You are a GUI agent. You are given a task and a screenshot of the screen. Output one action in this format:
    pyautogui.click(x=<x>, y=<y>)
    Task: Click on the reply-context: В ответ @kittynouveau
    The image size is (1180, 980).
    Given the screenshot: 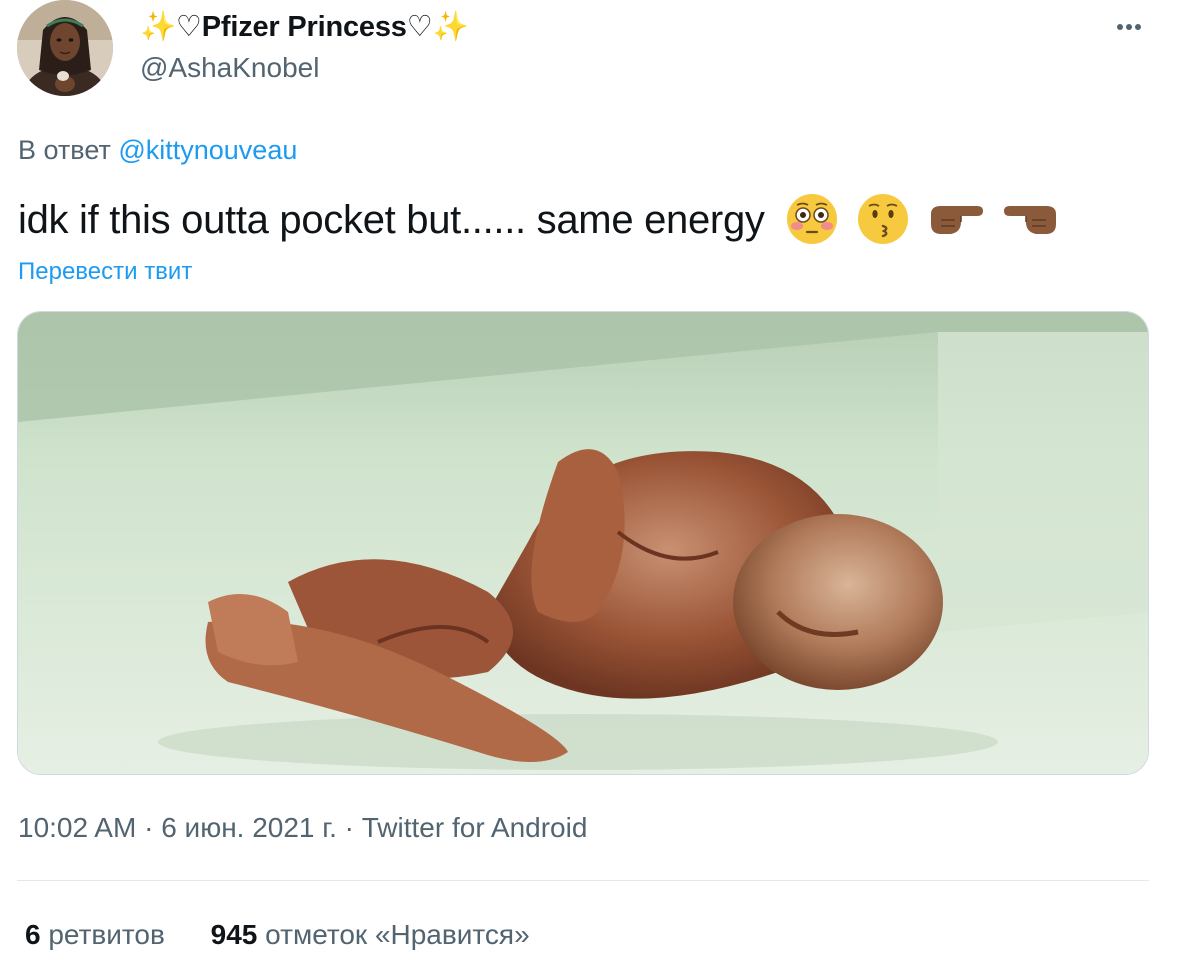 What is the action you would take?
    pyautogui.click(x=157, y=150)
    